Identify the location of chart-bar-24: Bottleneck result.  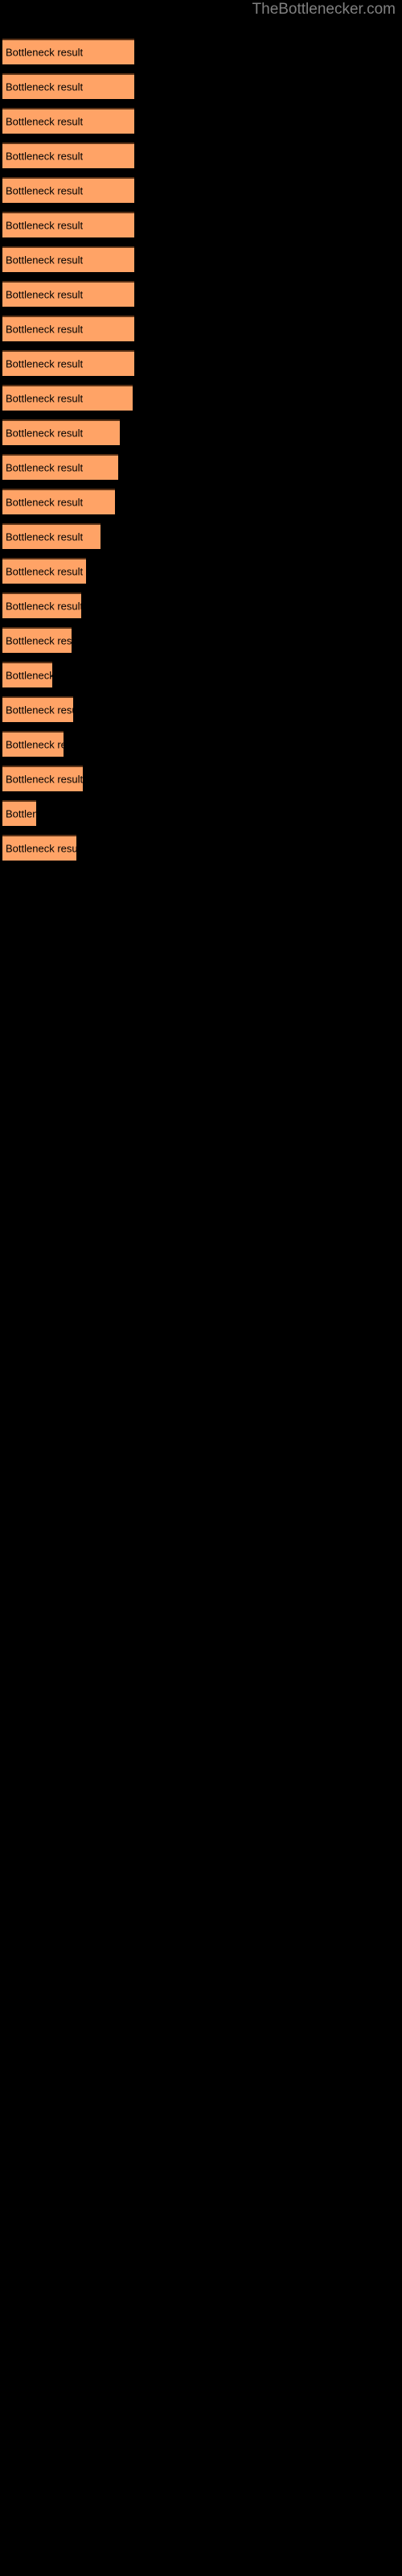
(39, 848).